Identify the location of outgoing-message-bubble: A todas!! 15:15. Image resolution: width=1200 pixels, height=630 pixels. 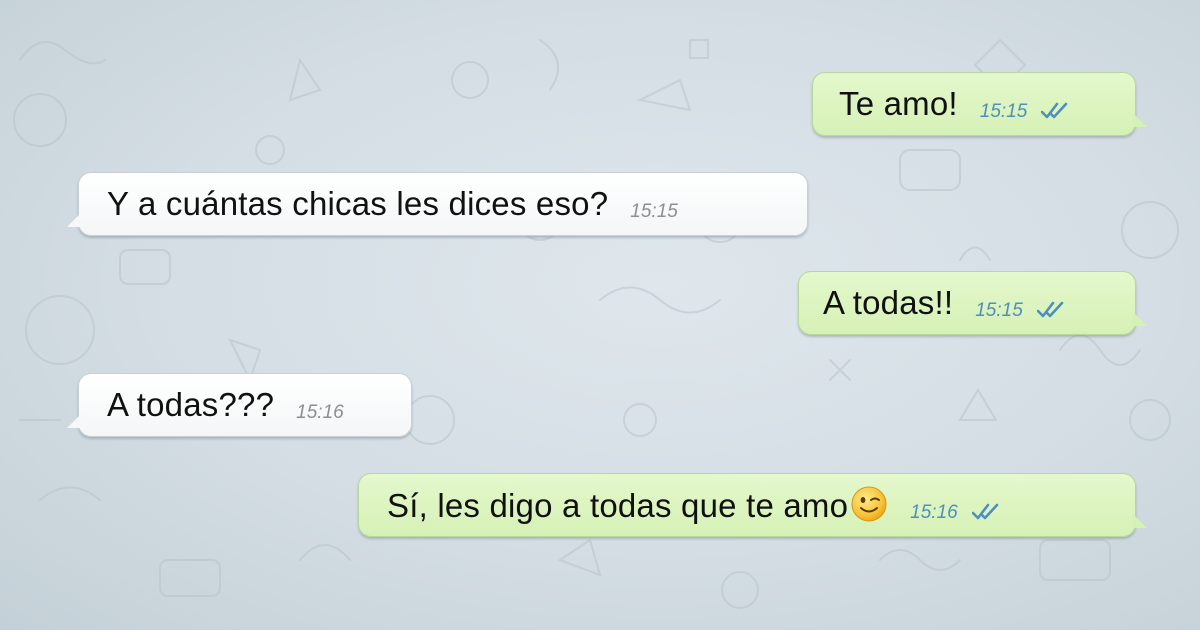
(972, 303).